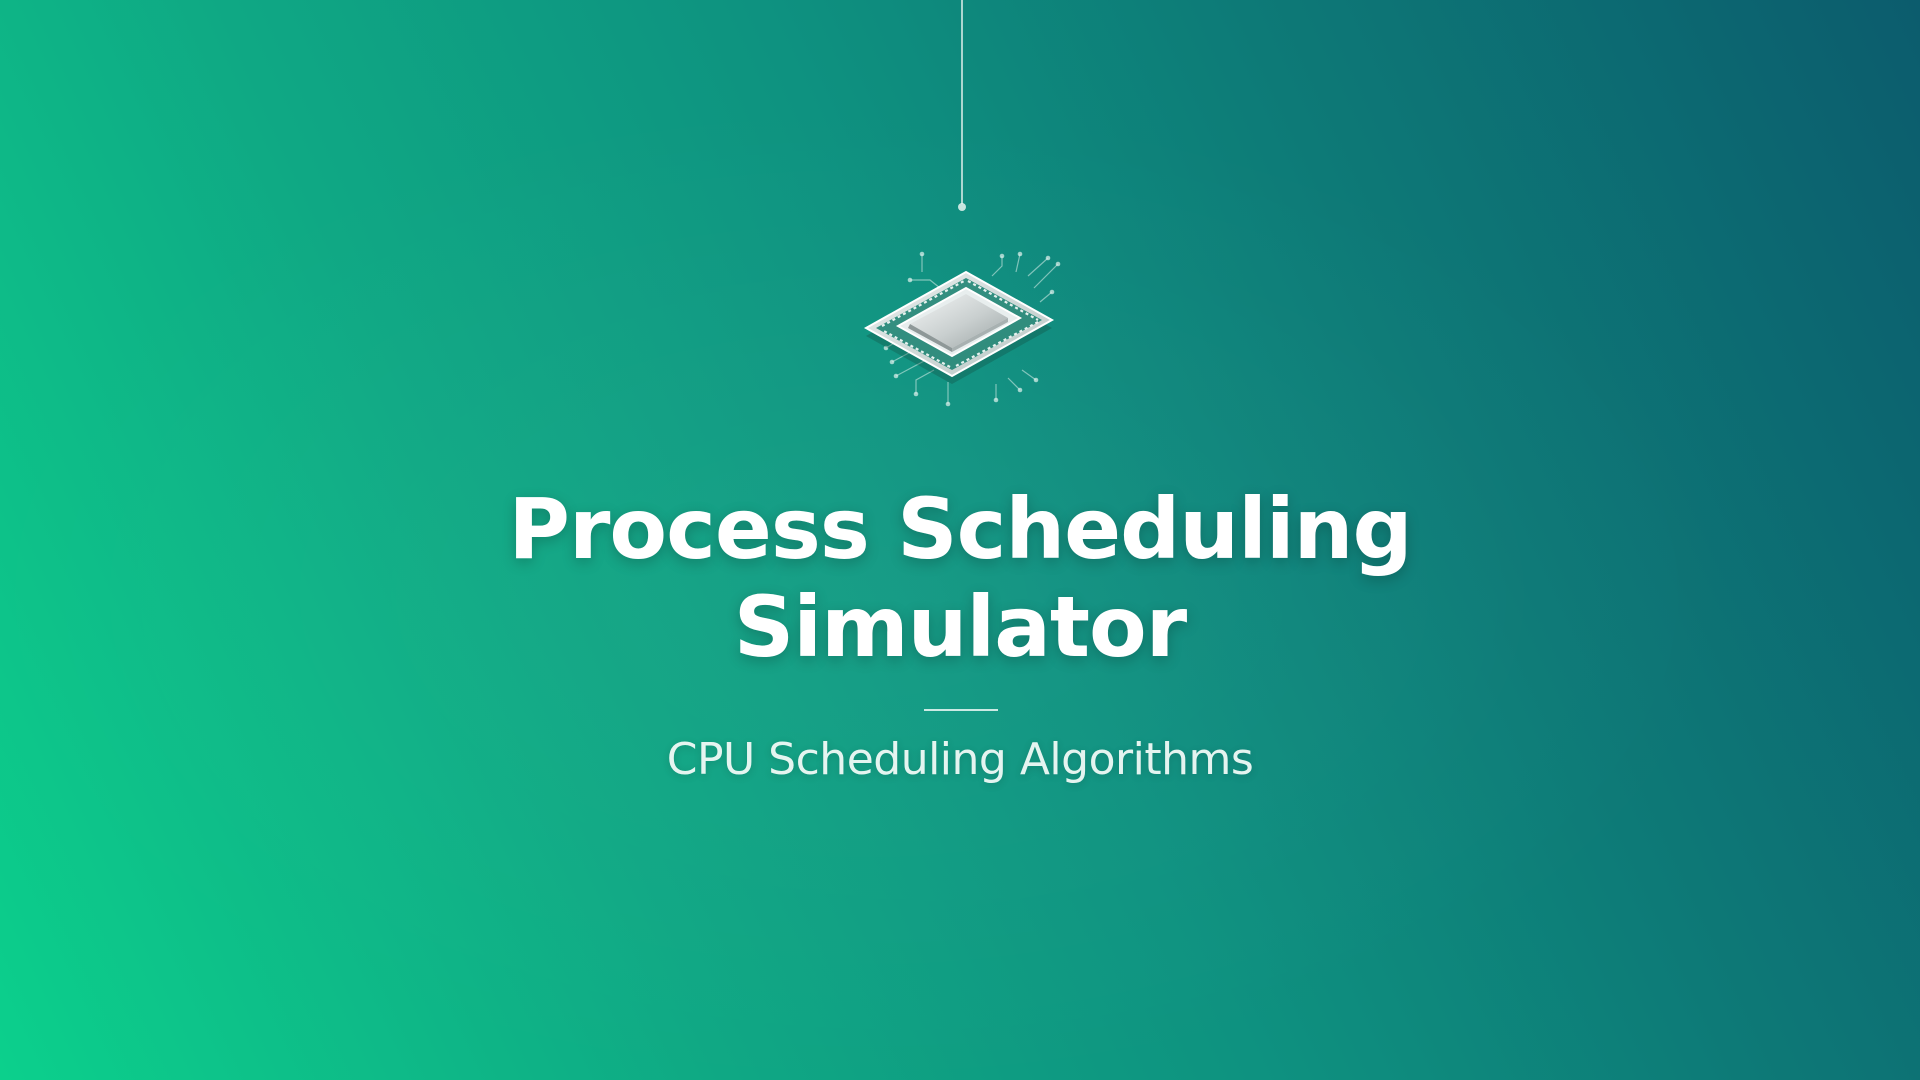 Image resolution: width=1920 pixels, height=1080 pixels. I want to click on title-line-1: Process Scheduling, so click(960, 529).